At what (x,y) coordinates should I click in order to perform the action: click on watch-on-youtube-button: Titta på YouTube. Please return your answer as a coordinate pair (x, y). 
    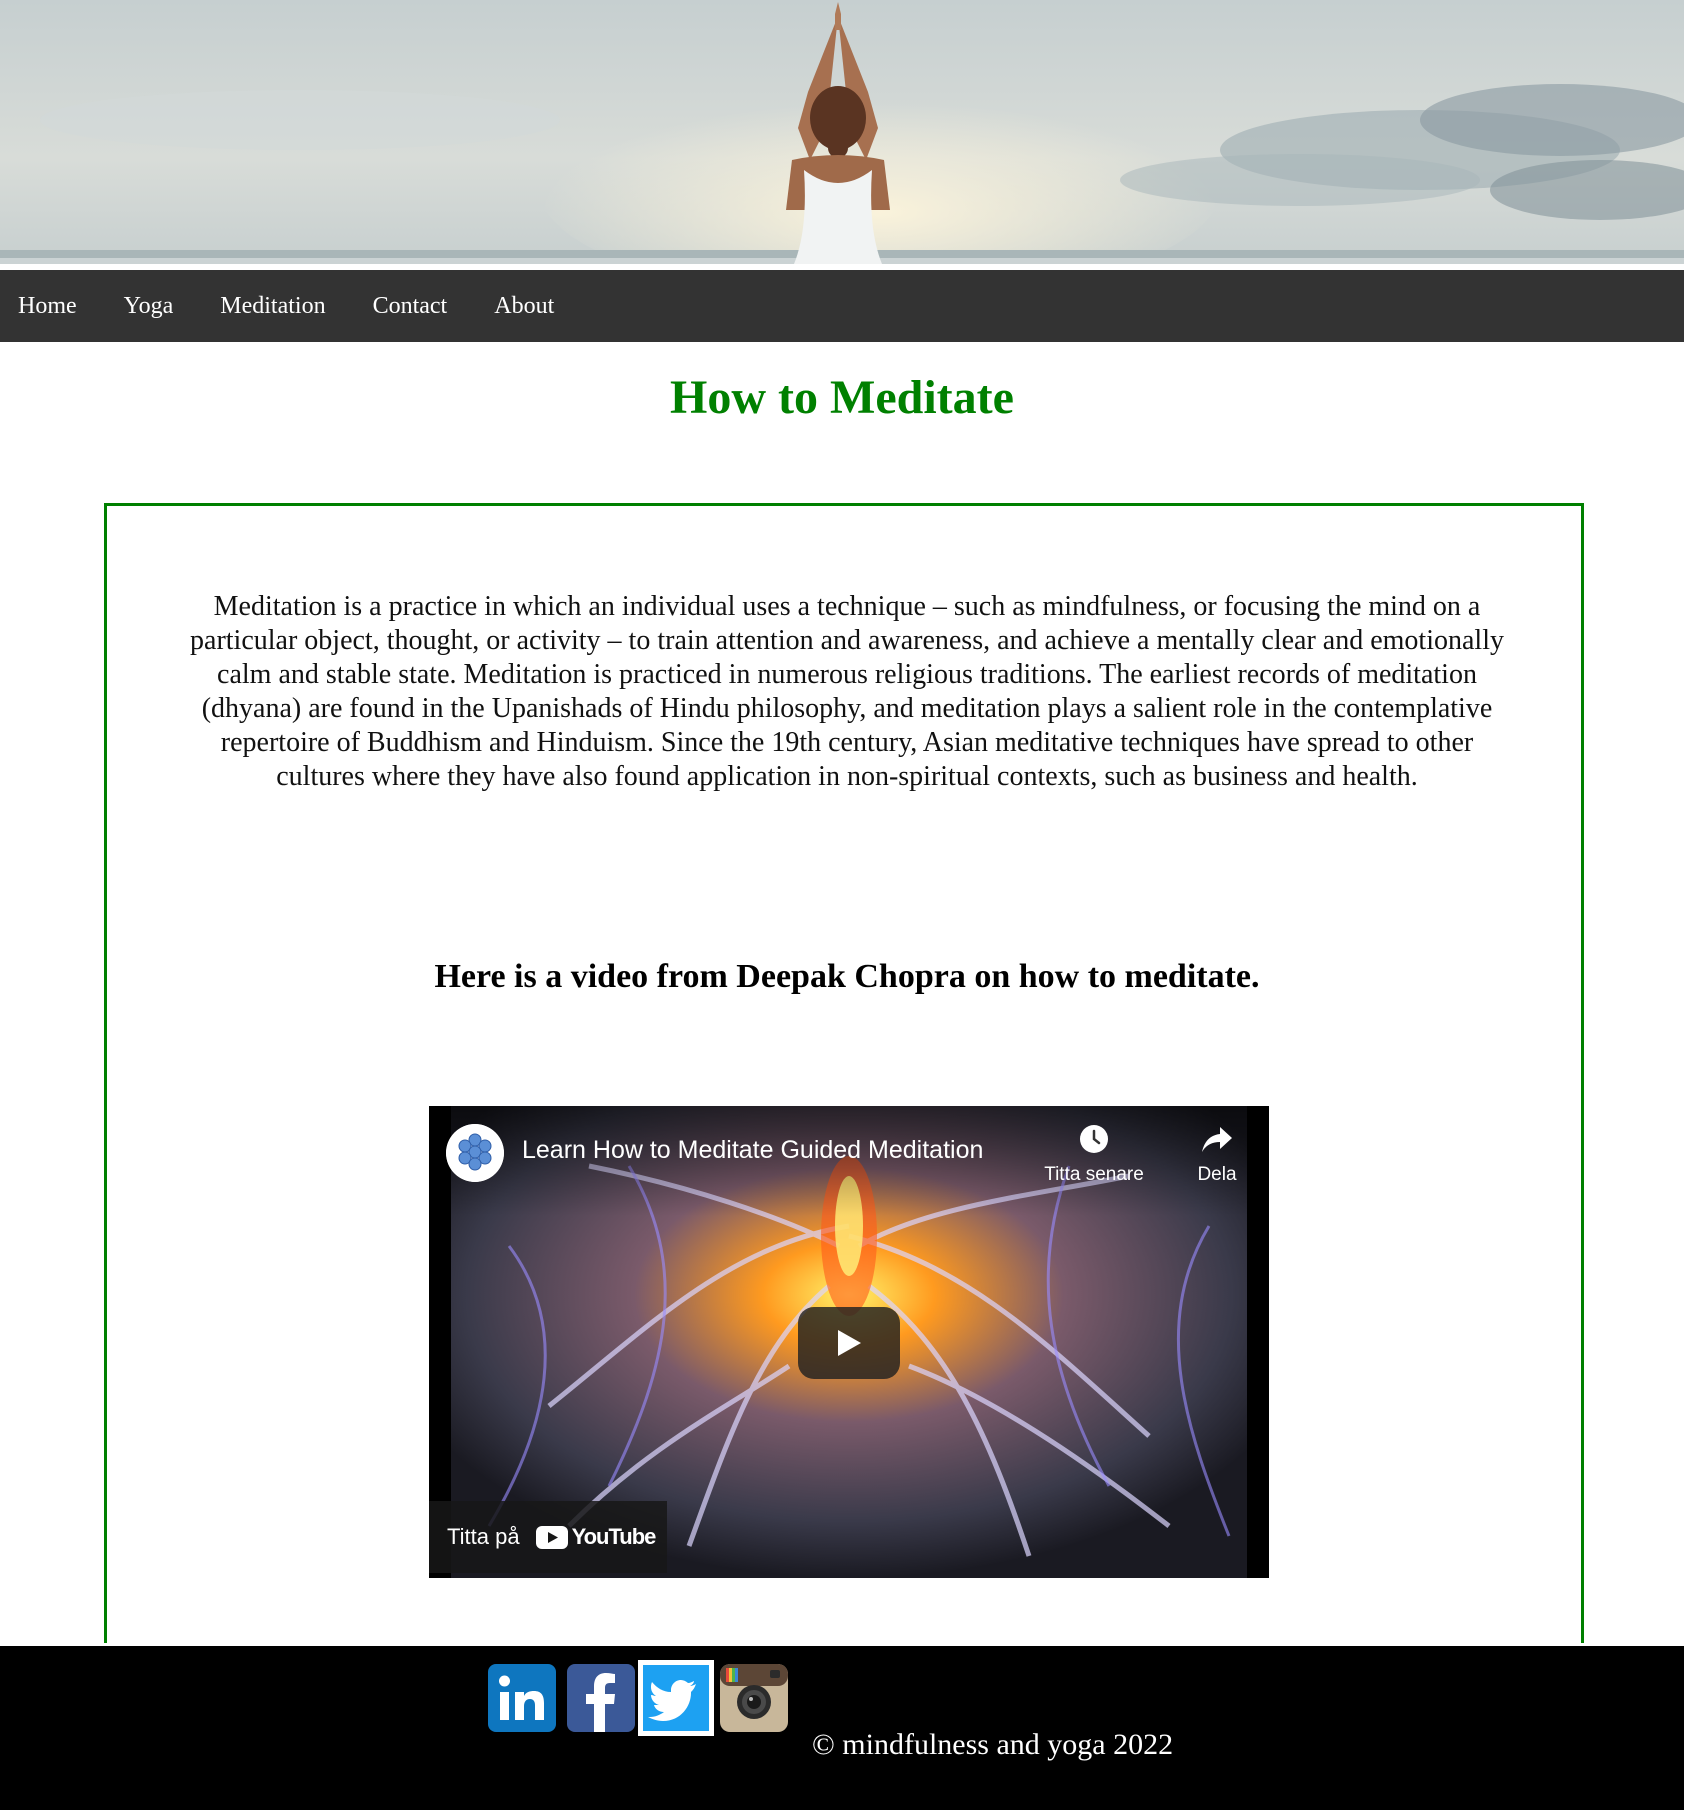
    Looking at the image, I should click on (548, 1537).